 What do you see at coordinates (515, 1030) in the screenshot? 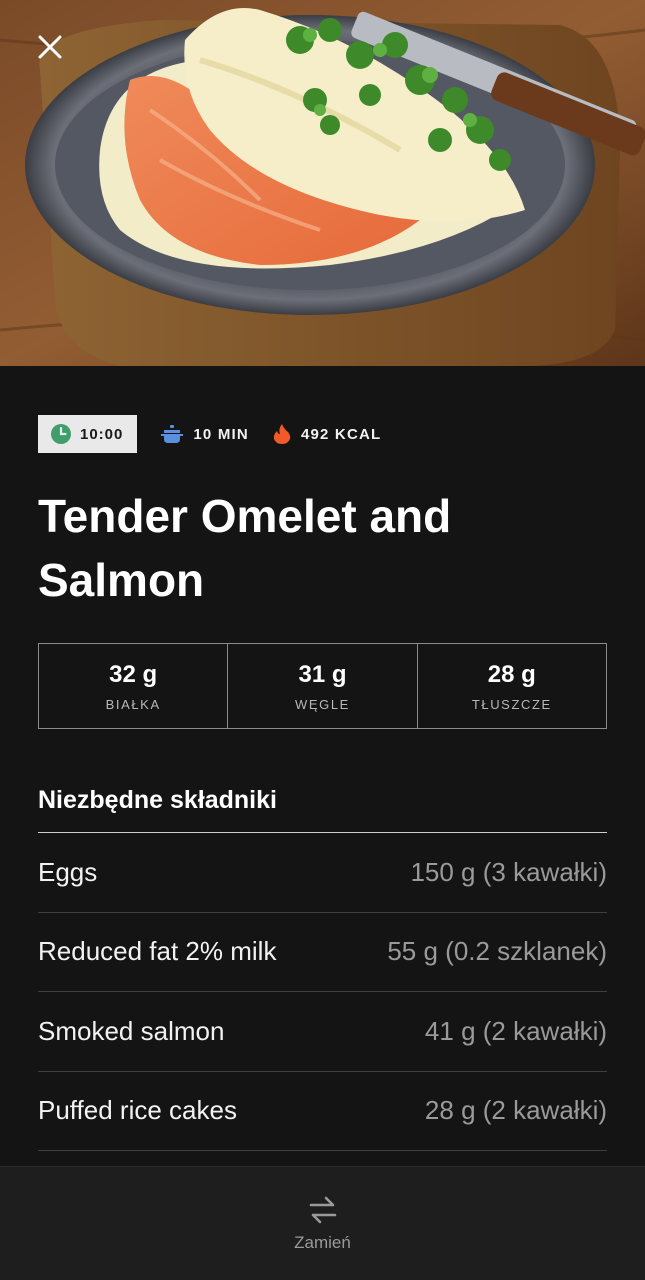
I see `ingredient-amount: 41 g (2 kawałki)` at bounding box center [515, 1030].